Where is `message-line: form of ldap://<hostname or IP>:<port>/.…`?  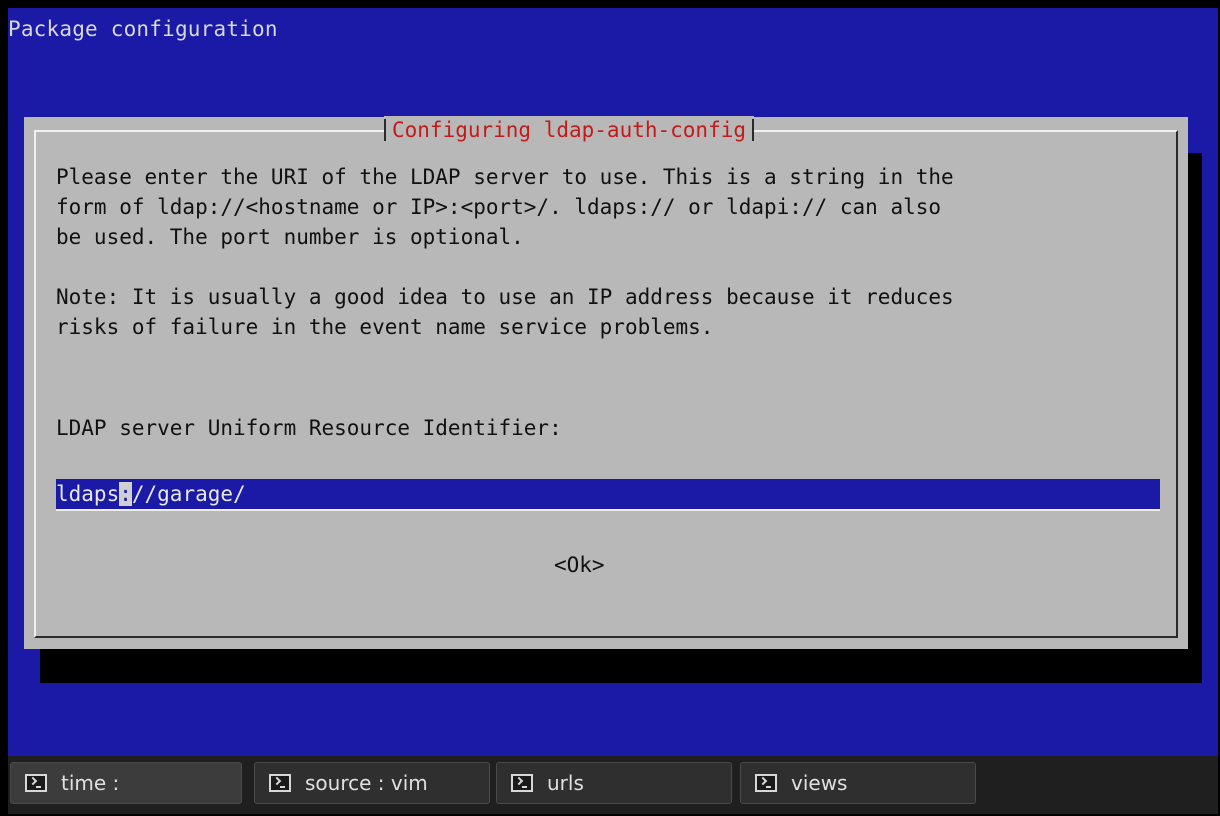
message-line: form of ldap://<hostname or IP>:<port>/.… is located at coordinates (499, 207).